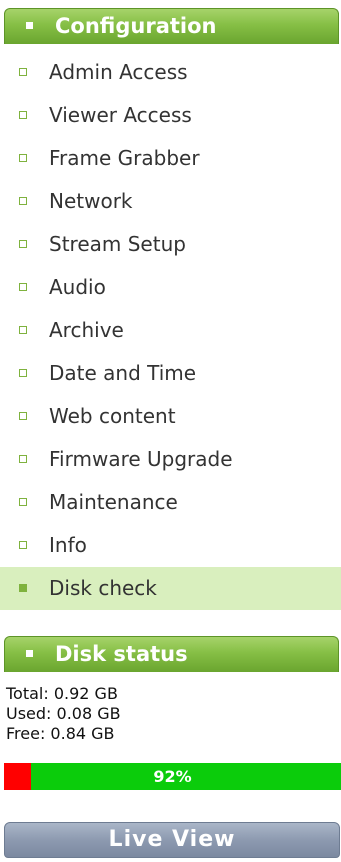 The image size is (341, 862). I want to click on menu-item-label: Disk check, so click(103, 588).